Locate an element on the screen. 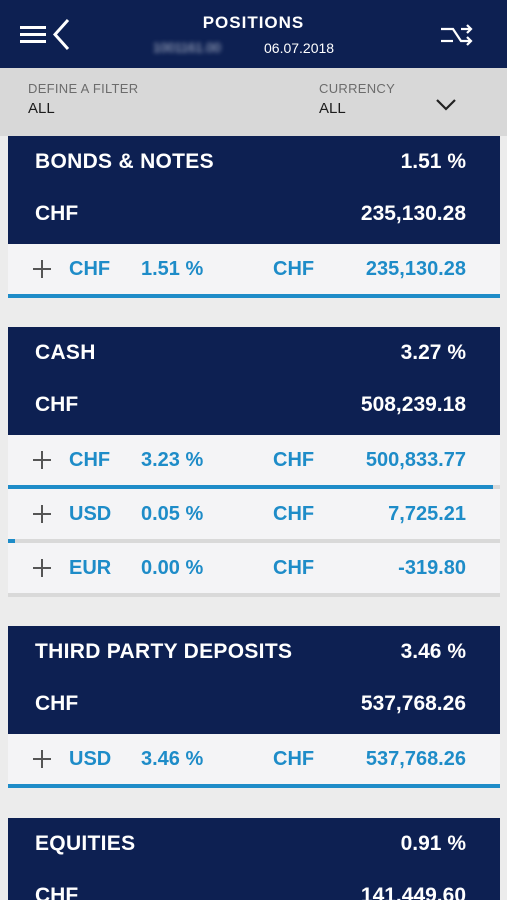  group-name: EQUITIES is located at coordinates (85, 843).